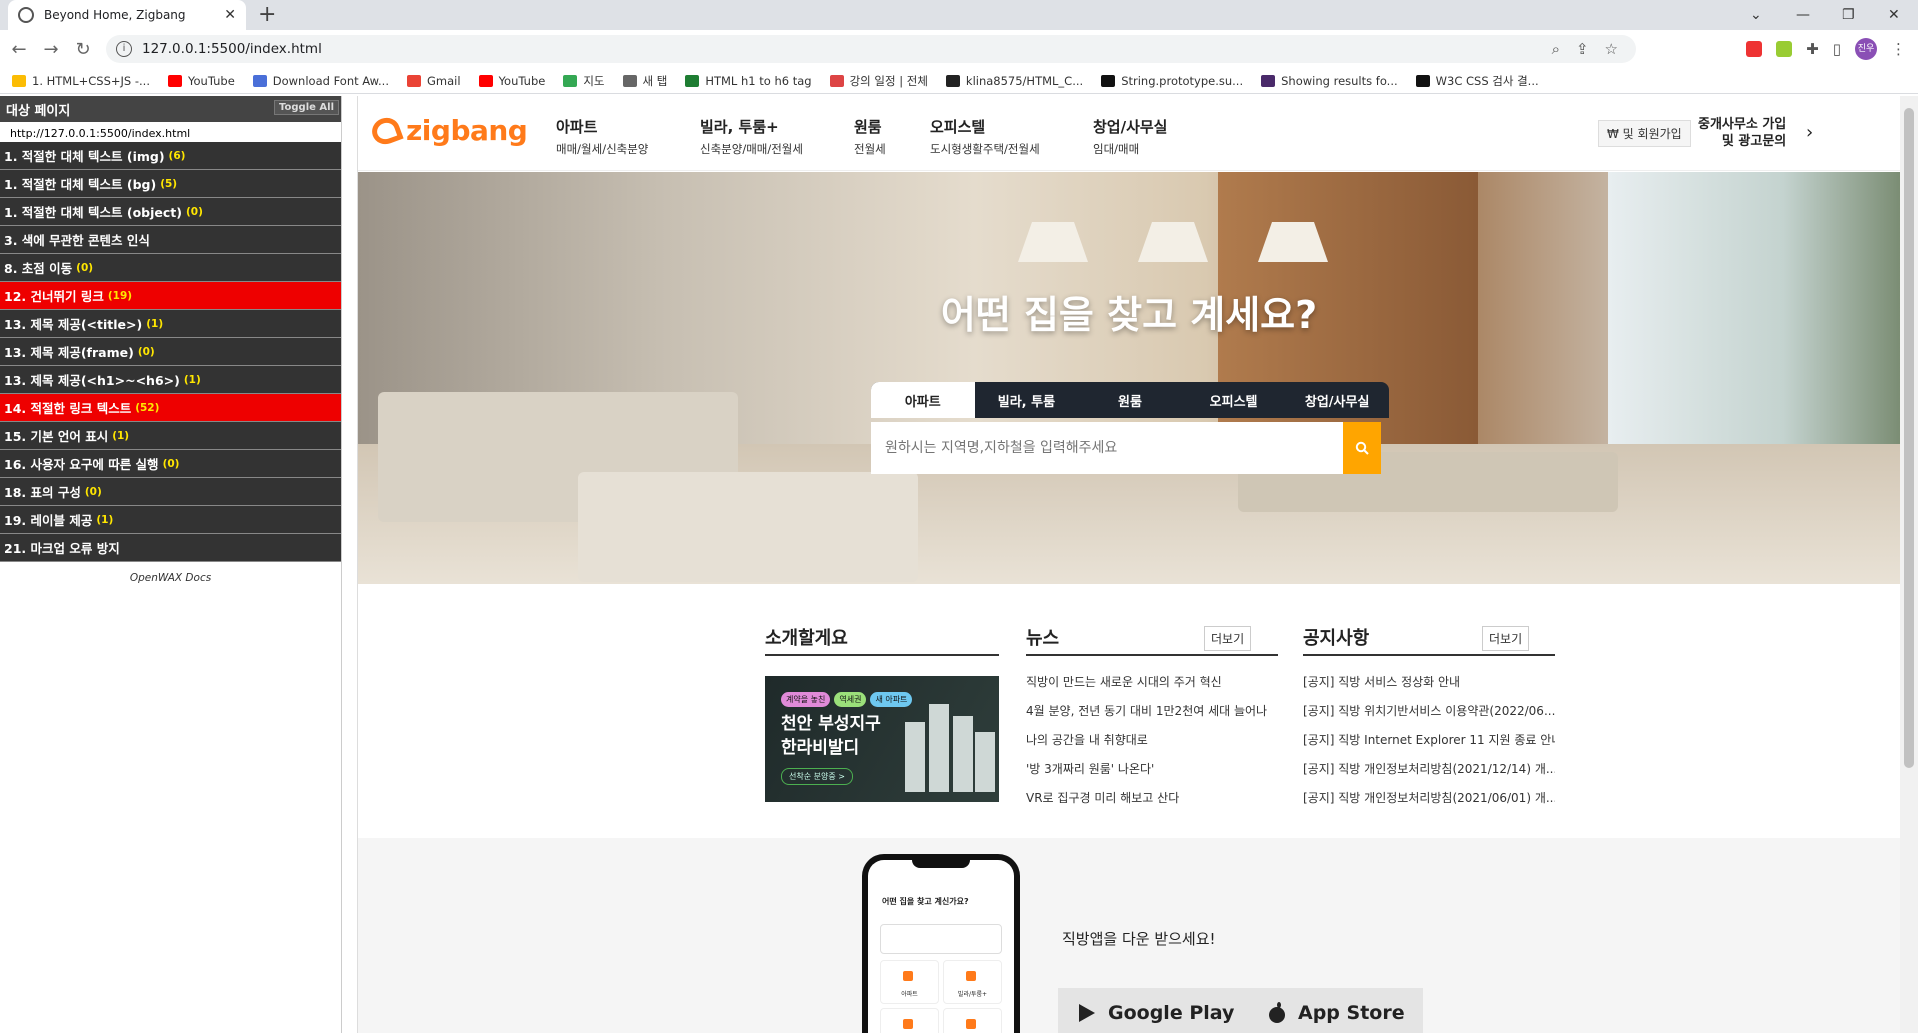 This screenshot has height=1033, width=1918. I want to click on menu-officetel: 오피스텔 도시형생활주택/전월세, so click(985, 136).